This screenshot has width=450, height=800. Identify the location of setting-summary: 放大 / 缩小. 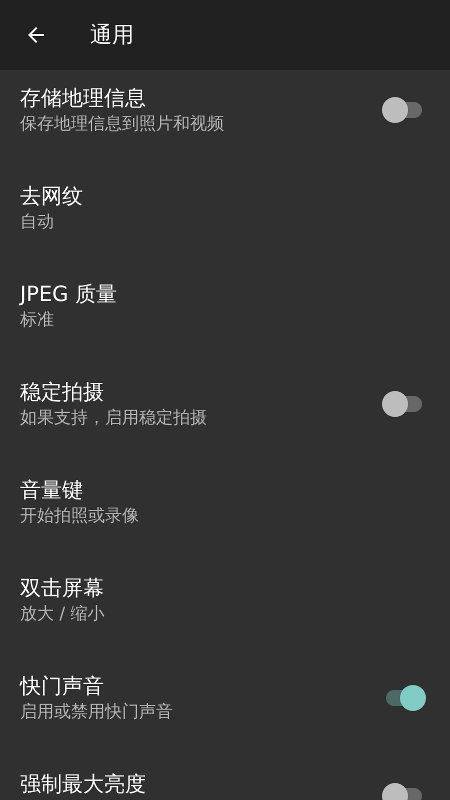
(63, 614).